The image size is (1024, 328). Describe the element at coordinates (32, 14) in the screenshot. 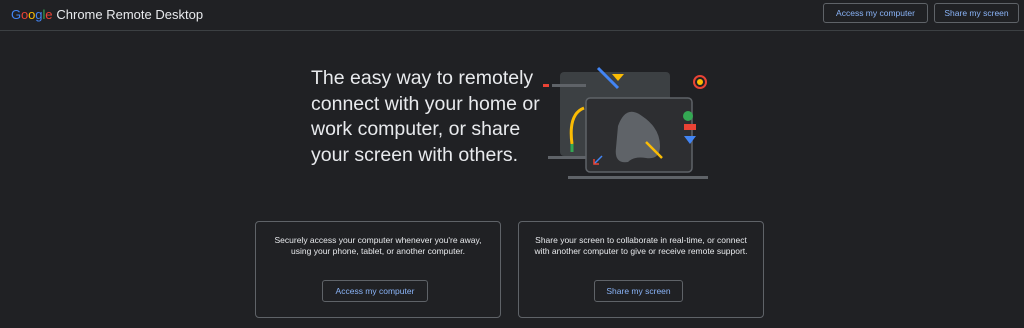

I see `google-wordmark: Google` at that location.